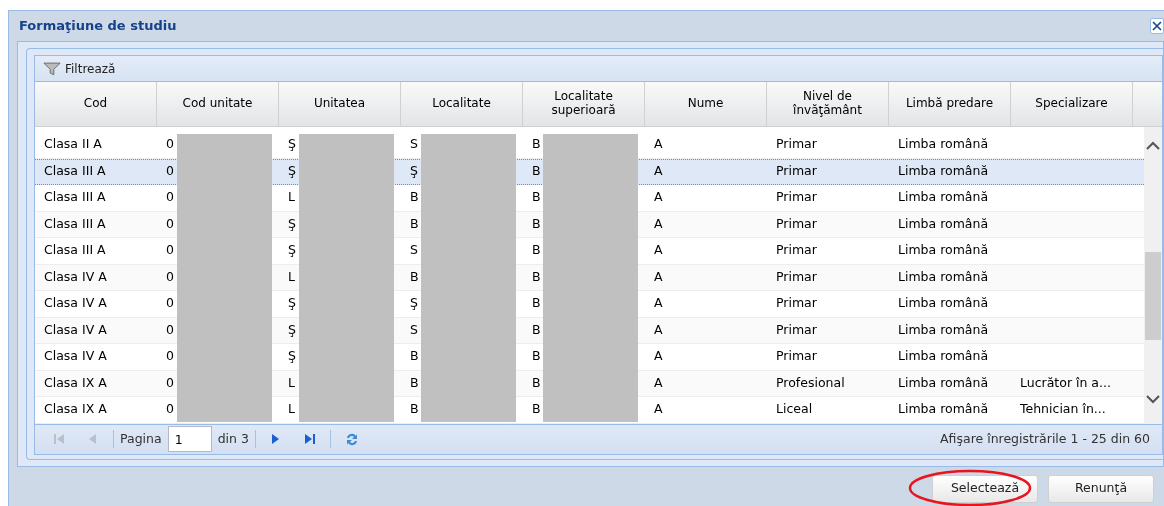 This screenshot has height=506, width=1164. Describe the element at coordinates (1157, 26) in the screenshot. I see `close-button` at that location.